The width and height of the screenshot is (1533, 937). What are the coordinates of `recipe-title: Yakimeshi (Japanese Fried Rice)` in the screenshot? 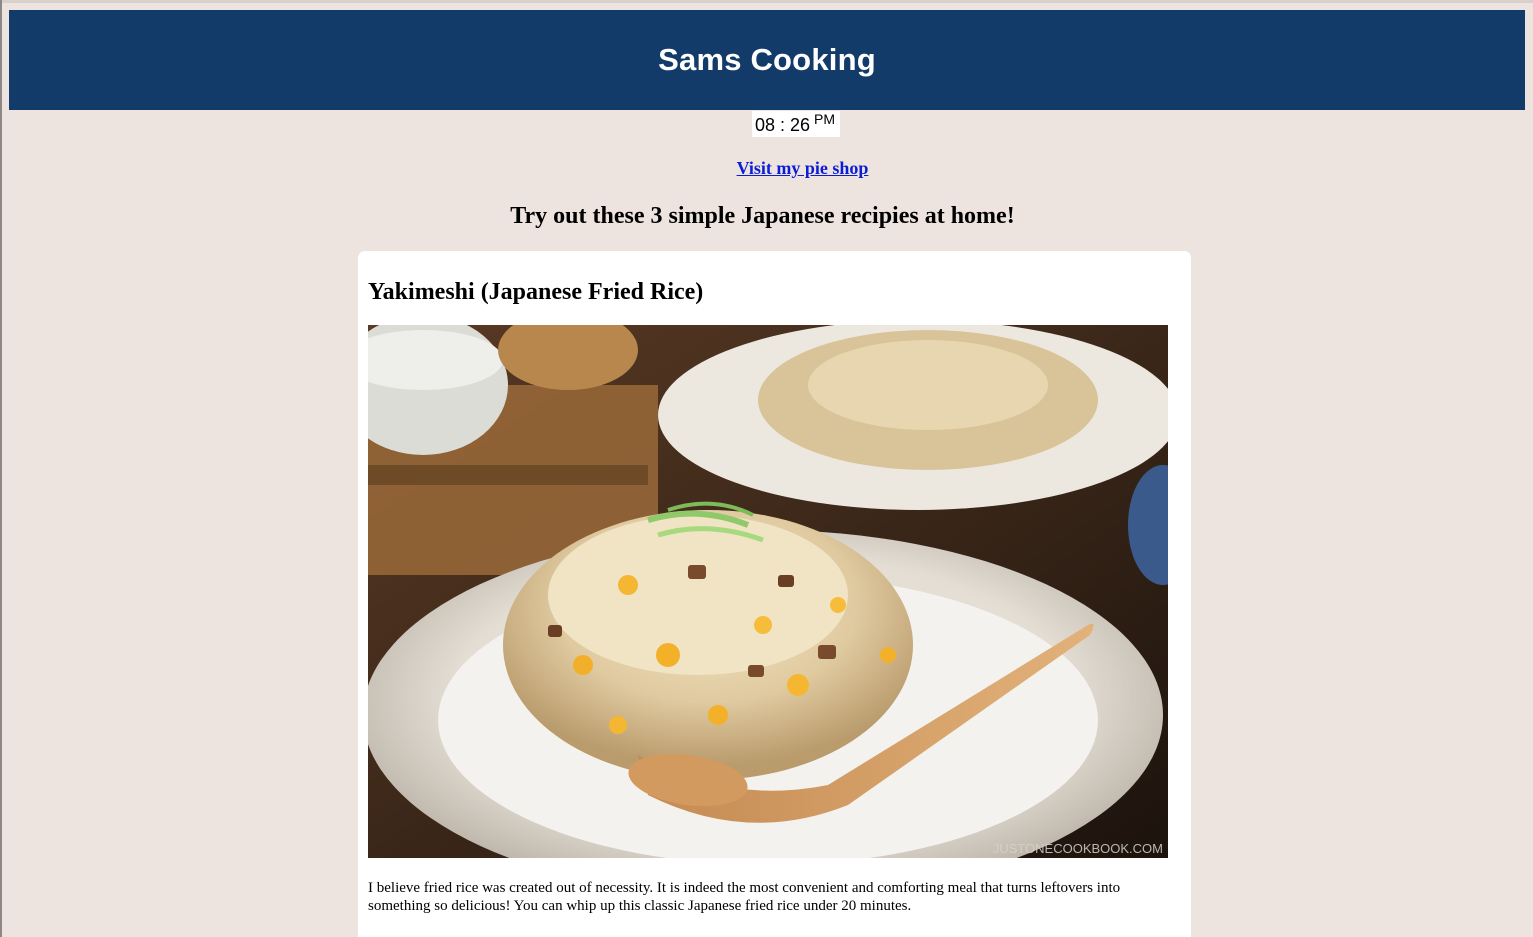 It's located at (536, 292).